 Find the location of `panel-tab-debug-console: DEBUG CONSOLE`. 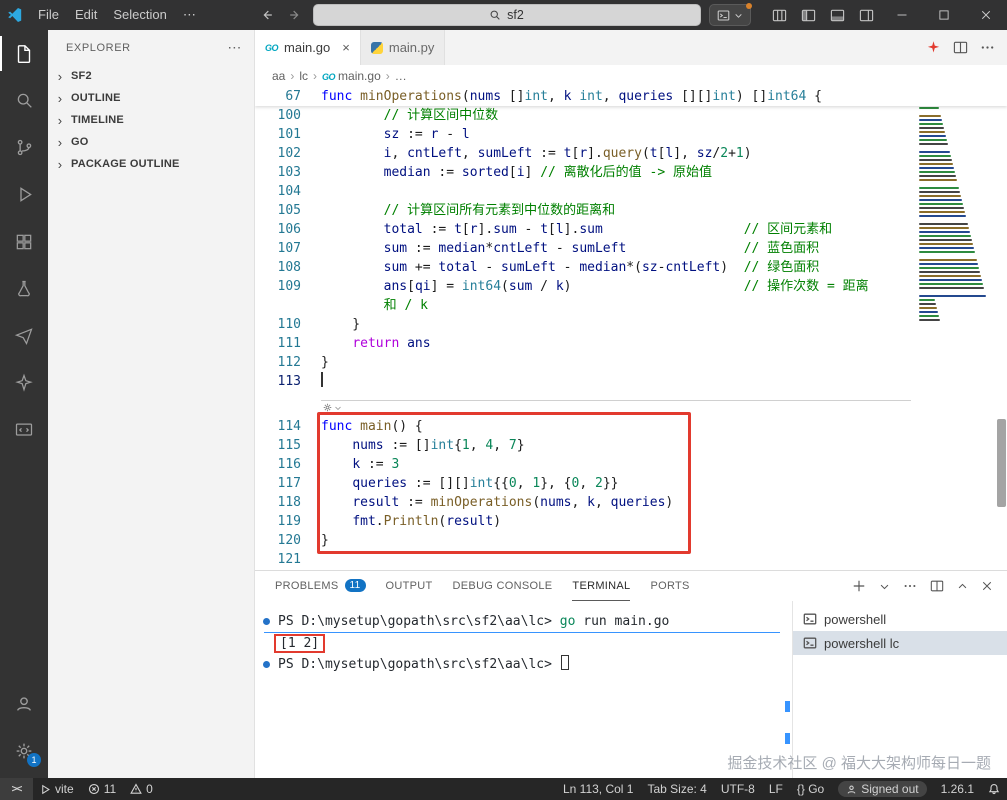

panel-tab-debug-console: DEBUG CONSOLE is located at coordinates (503, 586).